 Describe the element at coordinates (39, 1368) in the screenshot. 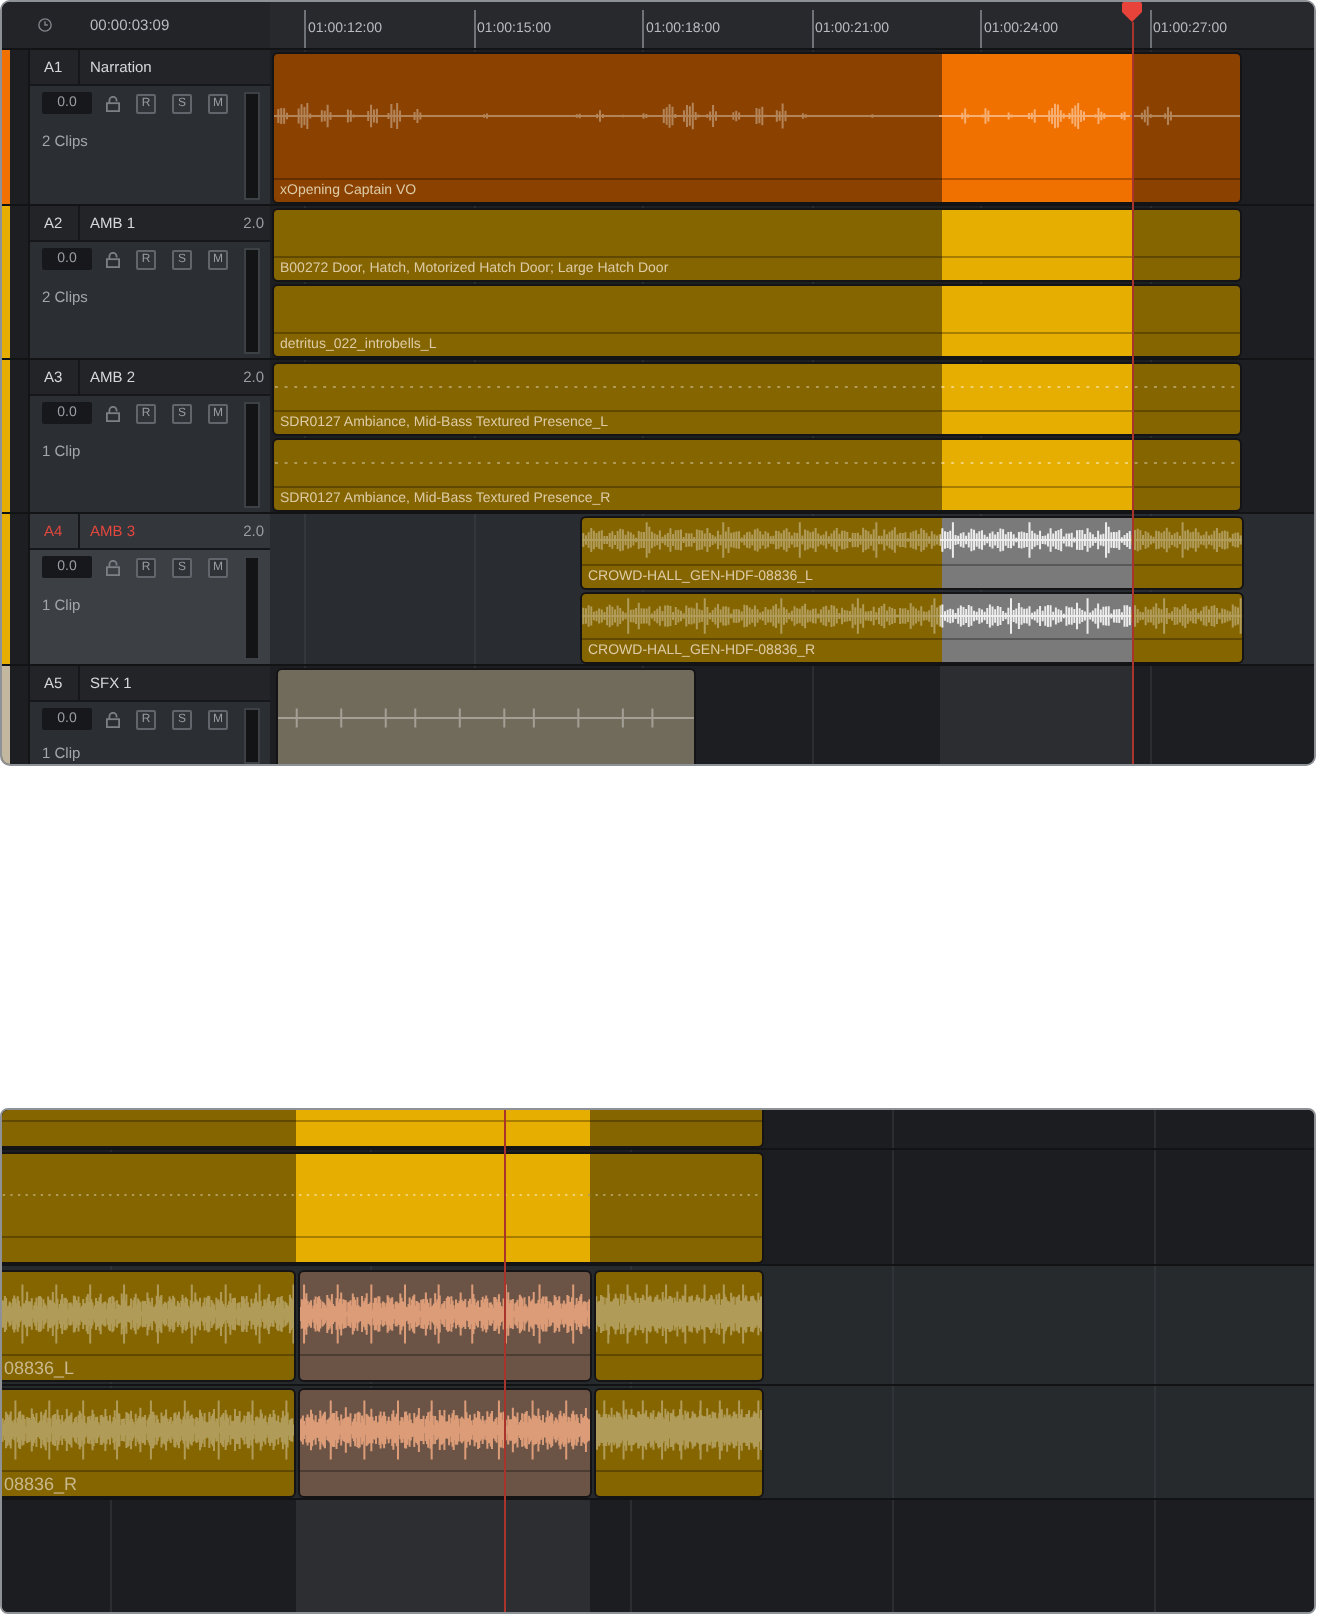

I see `clip-name: 08836_L` at that location.